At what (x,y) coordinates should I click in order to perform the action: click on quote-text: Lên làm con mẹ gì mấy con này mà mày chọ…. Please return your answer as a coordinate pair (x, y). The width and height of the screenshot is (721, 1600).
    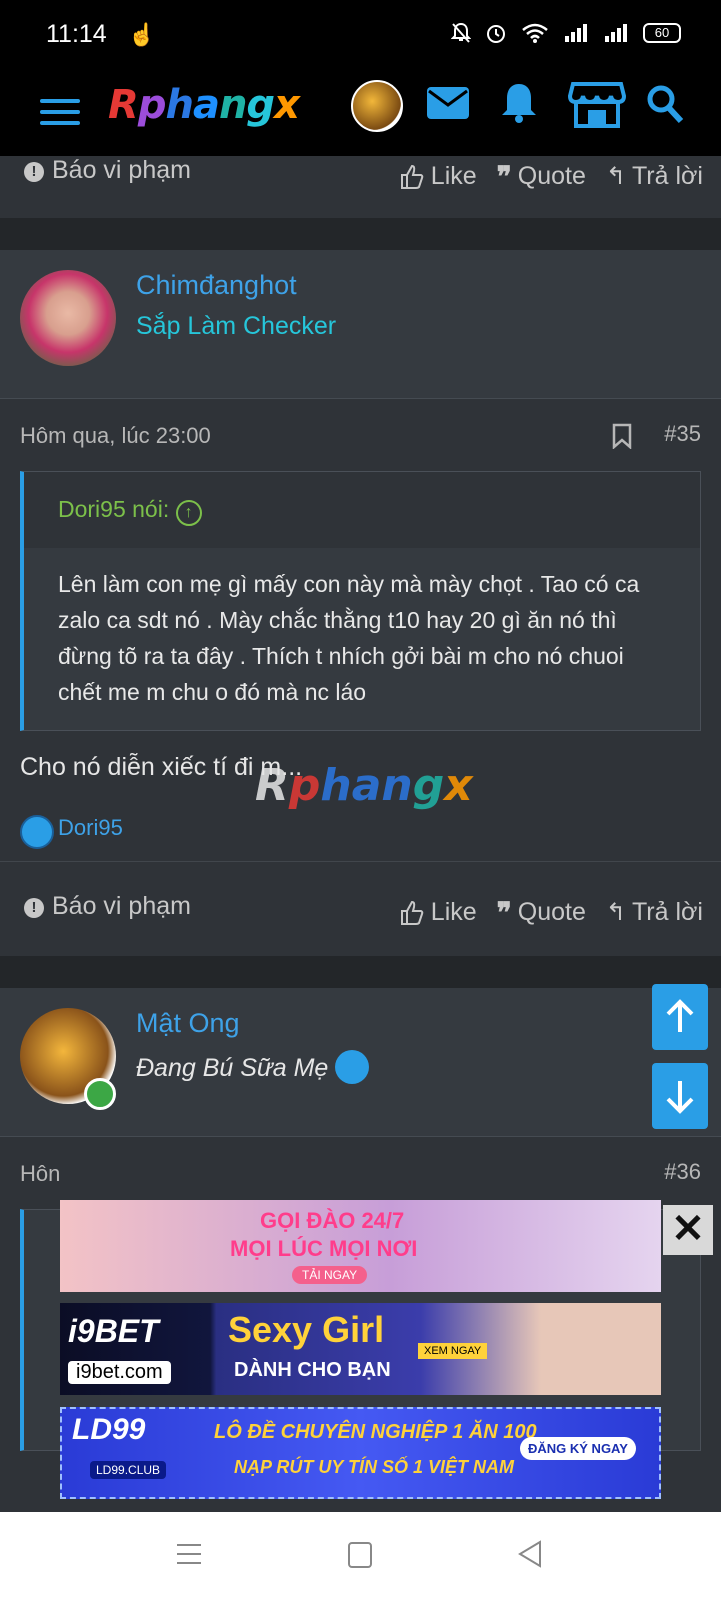
    Looking at the image, I should click on (362, 639).